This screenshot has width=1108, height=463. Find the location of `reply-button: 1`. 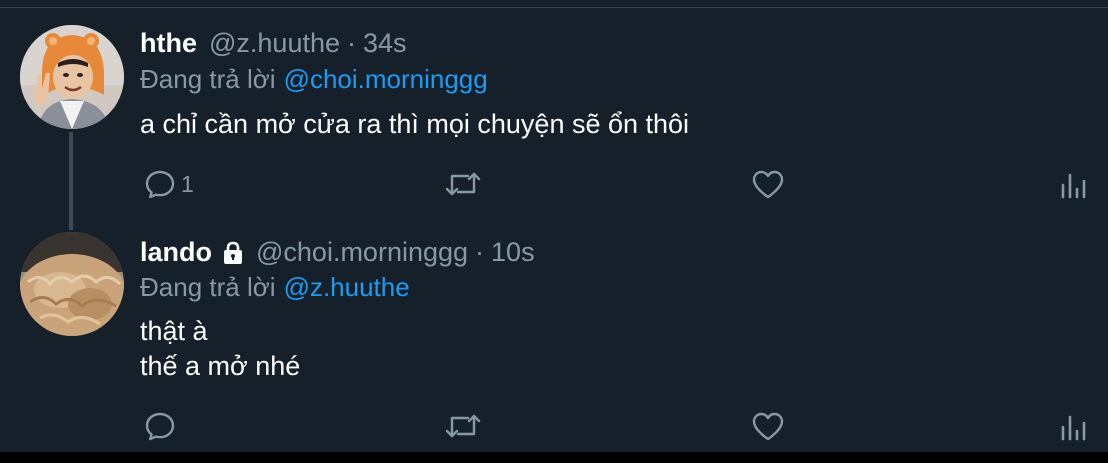

reply-button: 1 is located at coordinates (168, 184).